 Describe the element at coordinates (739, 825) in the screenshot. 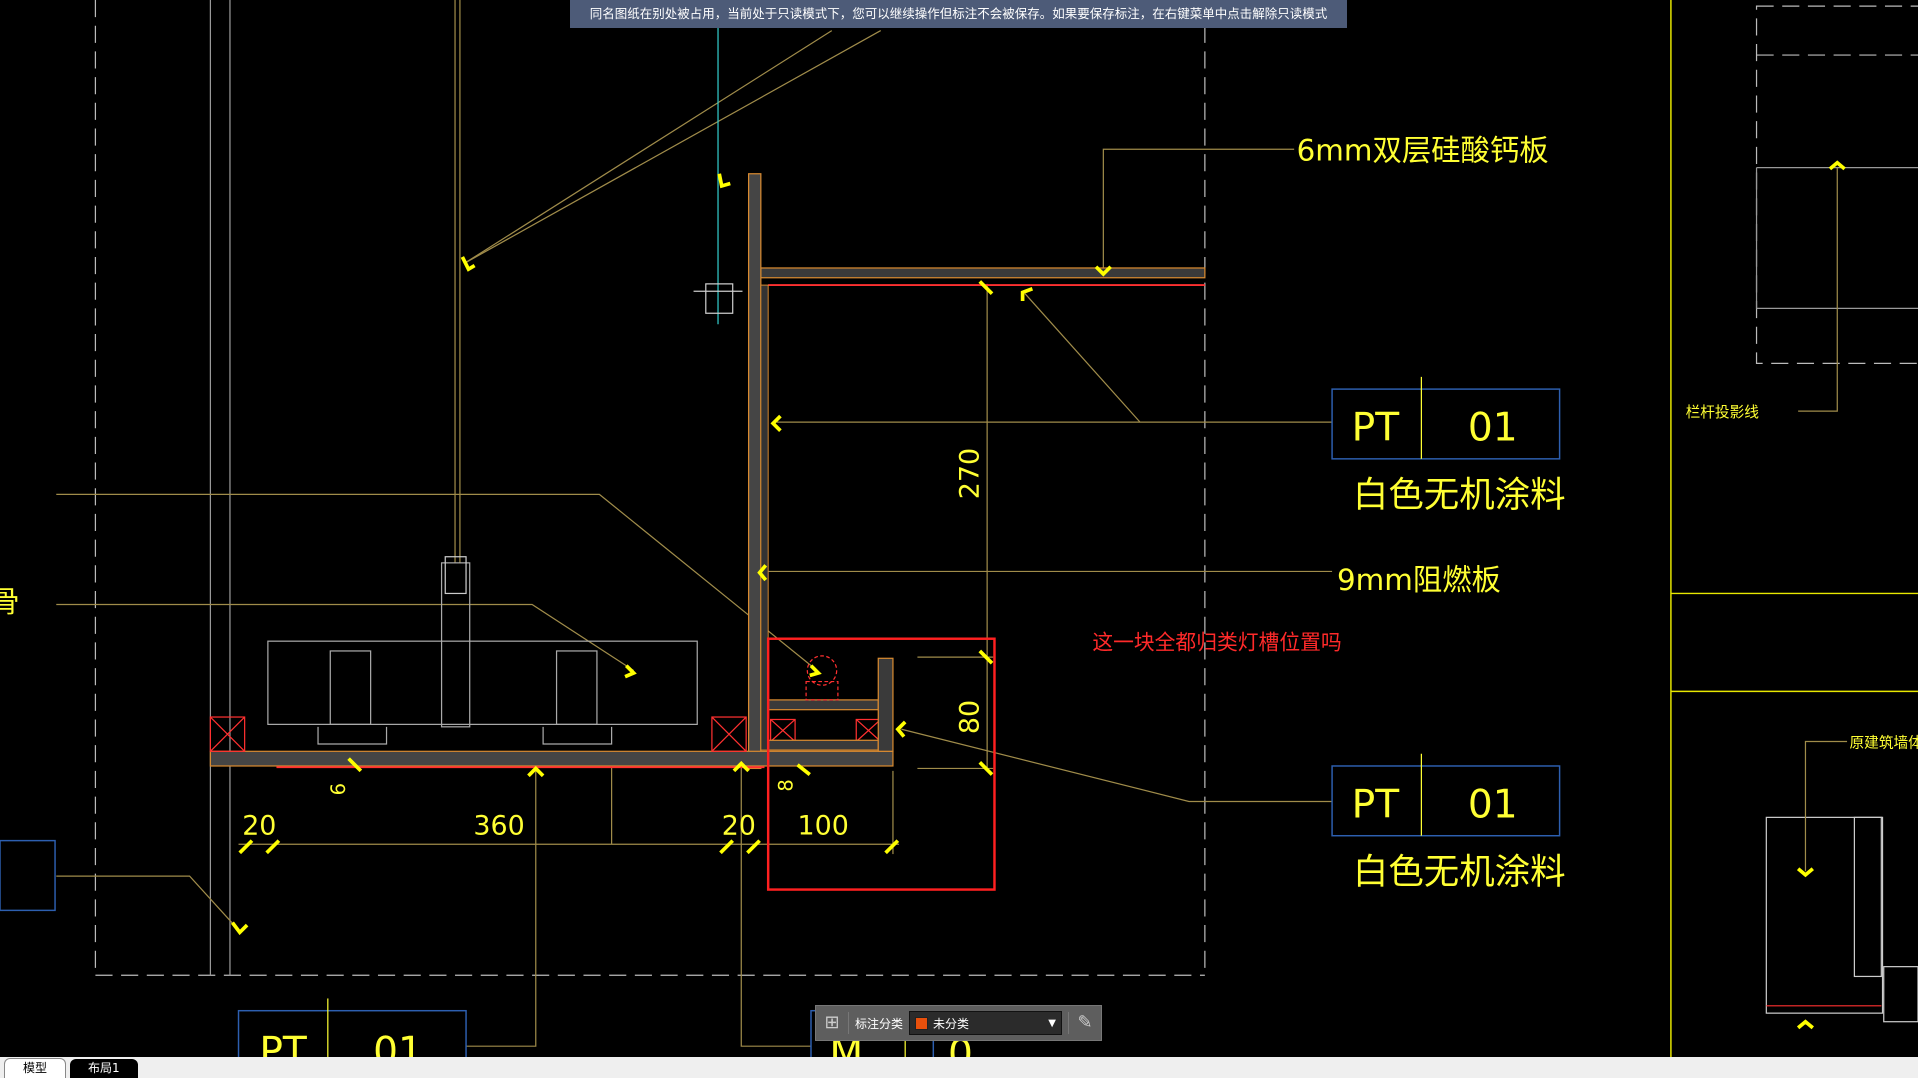

I see `dim-20-right: 20` at that location.